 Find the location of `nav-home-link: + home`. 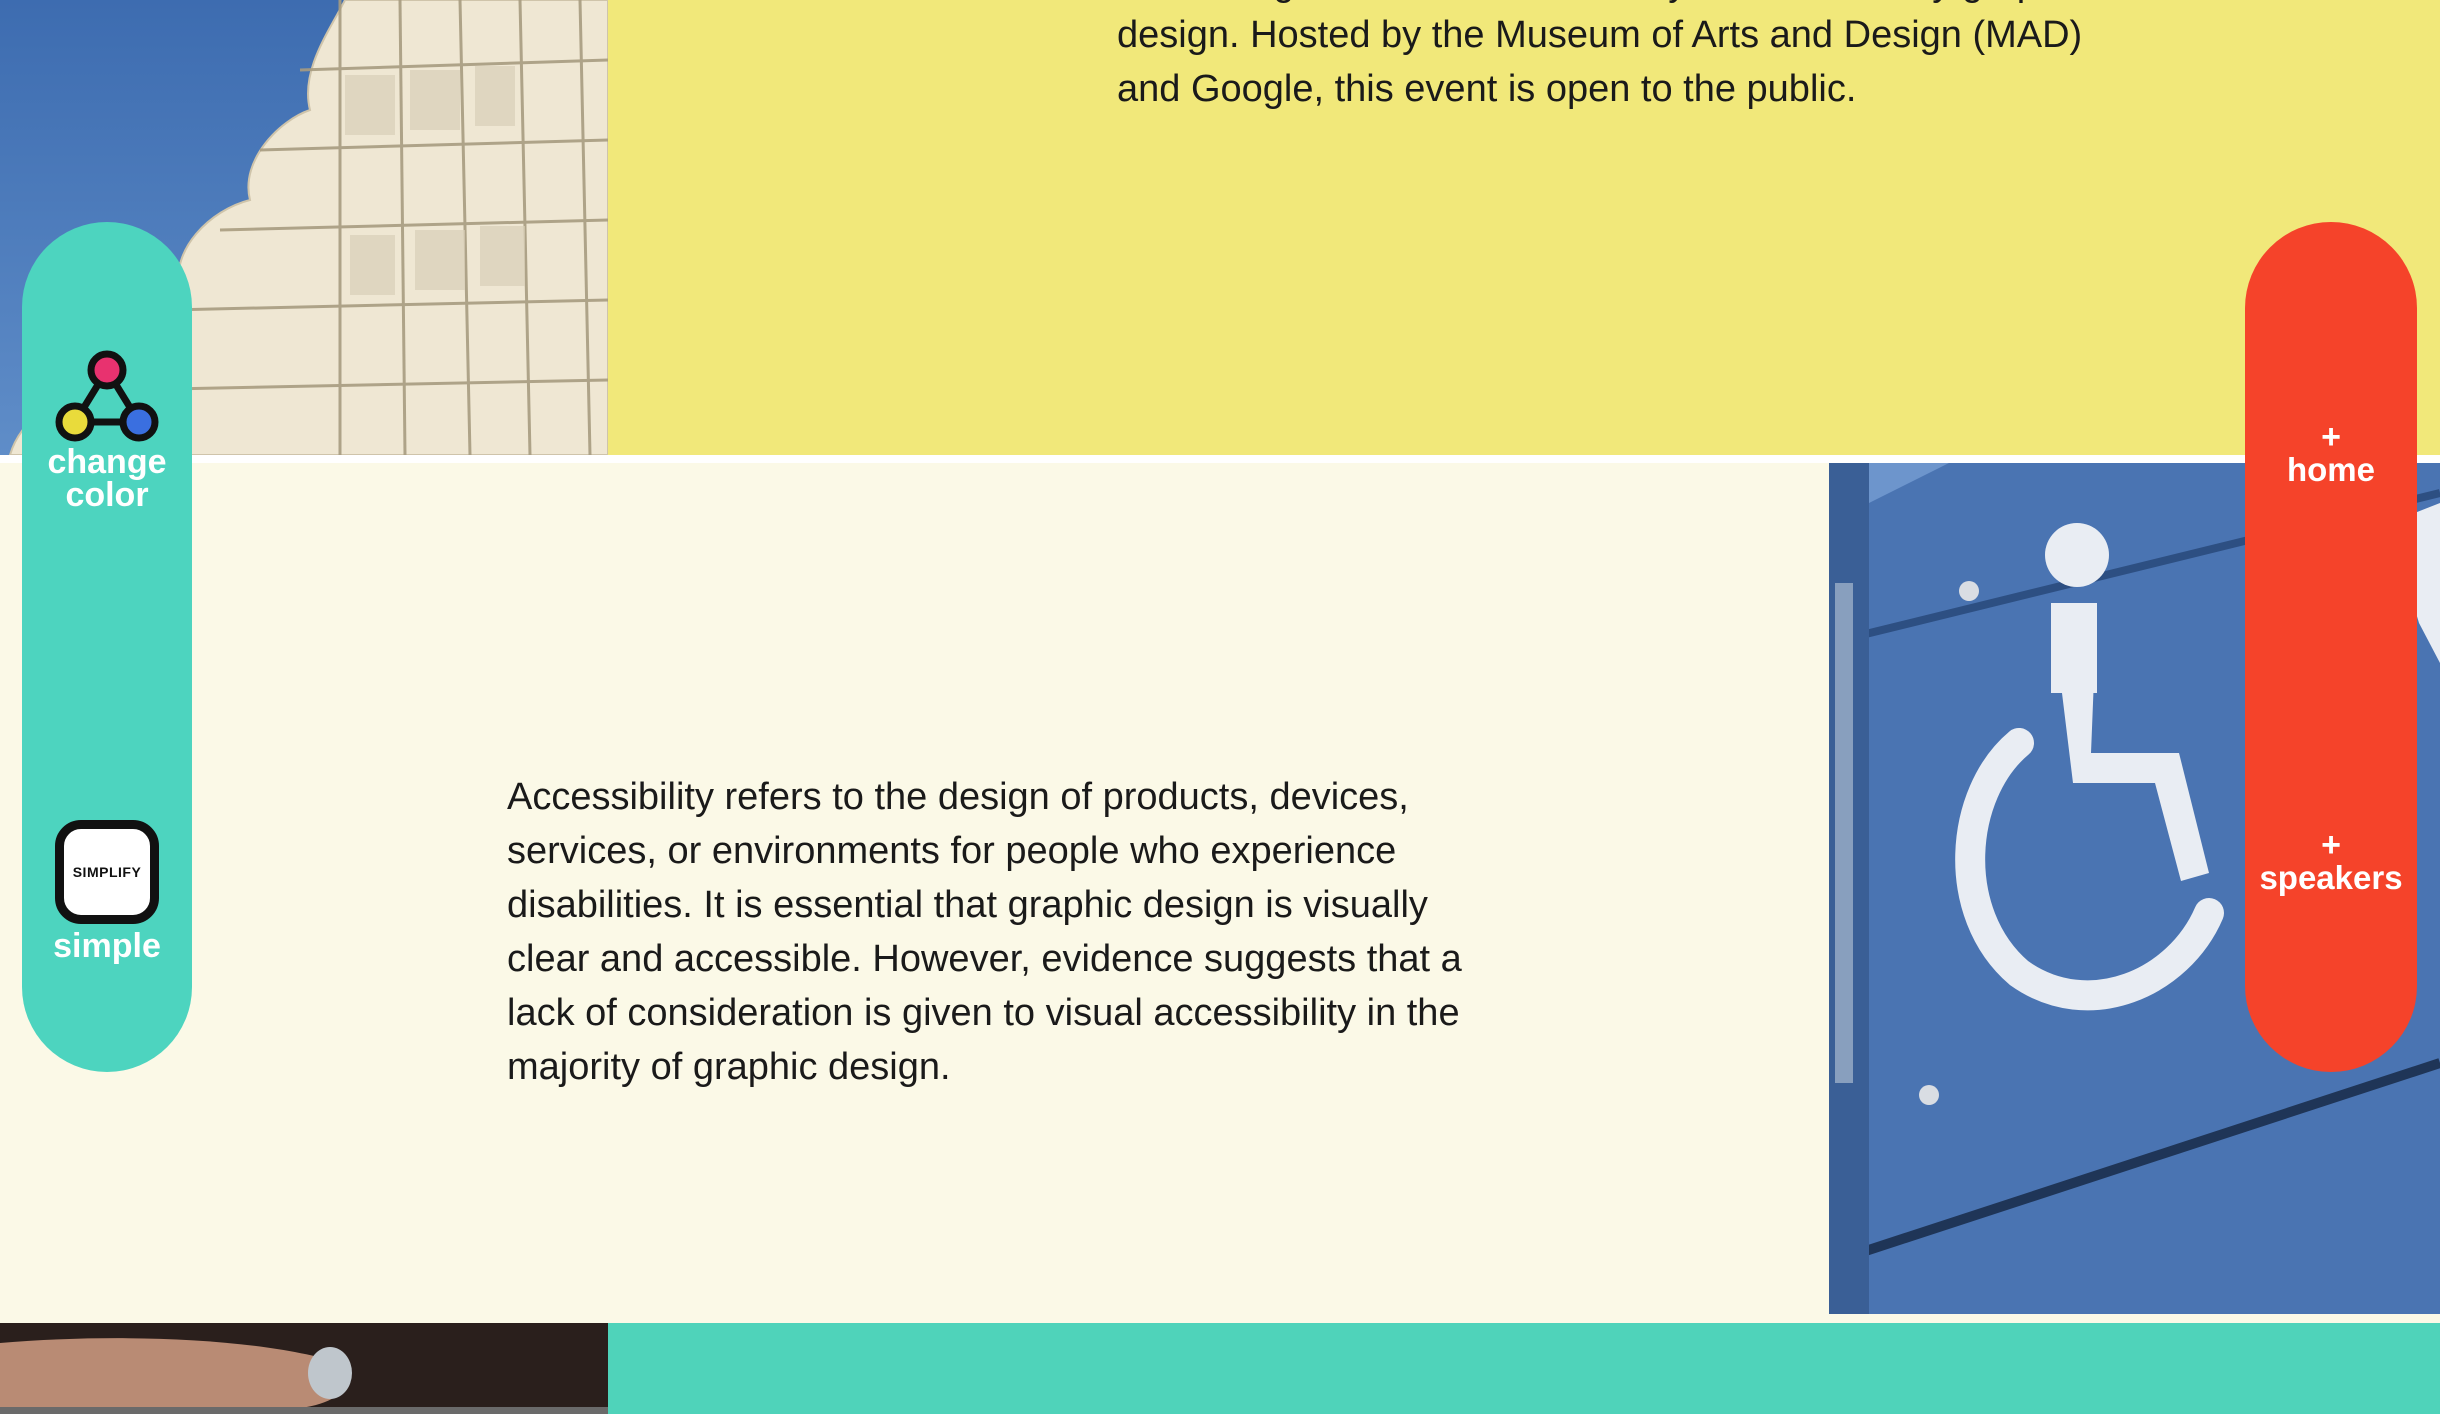

nav-home-link: + home is located at coordinates (2331, 453).